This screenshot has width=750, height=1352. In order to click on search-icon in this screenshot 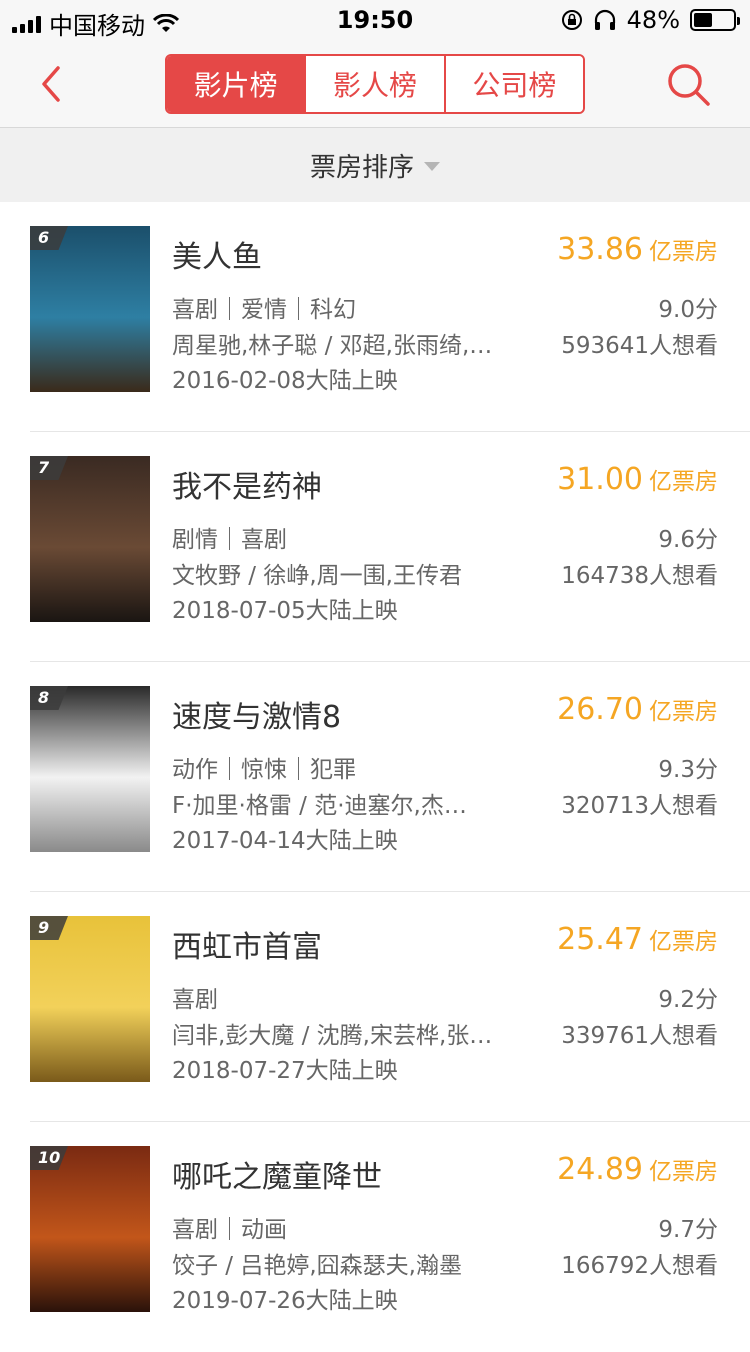, I will do `click(689, 85)`.